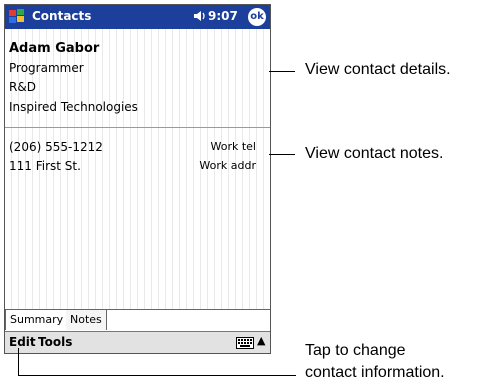  Describe the element at coordinates (45, 166) in the screenshot. I see `field-value: 111 First St.` at that location.